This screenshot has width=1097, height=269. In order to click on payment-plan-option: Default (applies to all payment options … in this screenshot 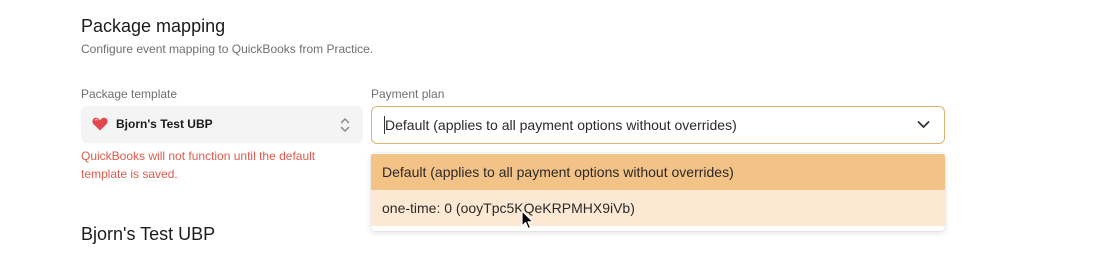, I will do `click(658, 172)`.